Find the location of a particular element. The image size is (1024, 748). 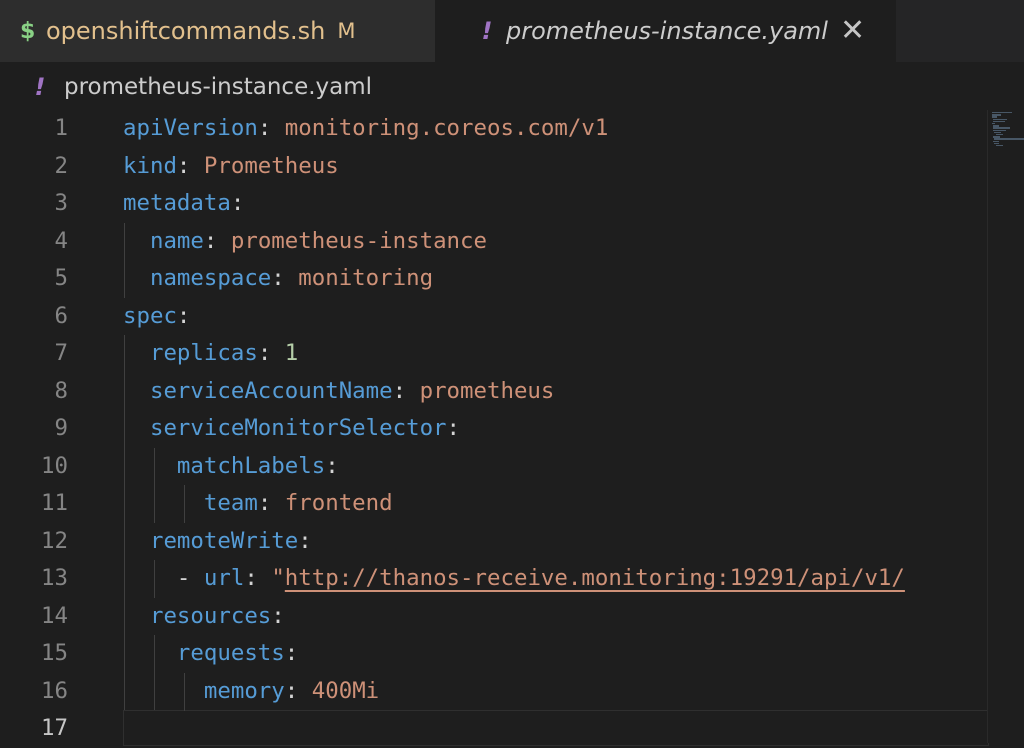

line-number: 4 is located at coordinates (61, 240).